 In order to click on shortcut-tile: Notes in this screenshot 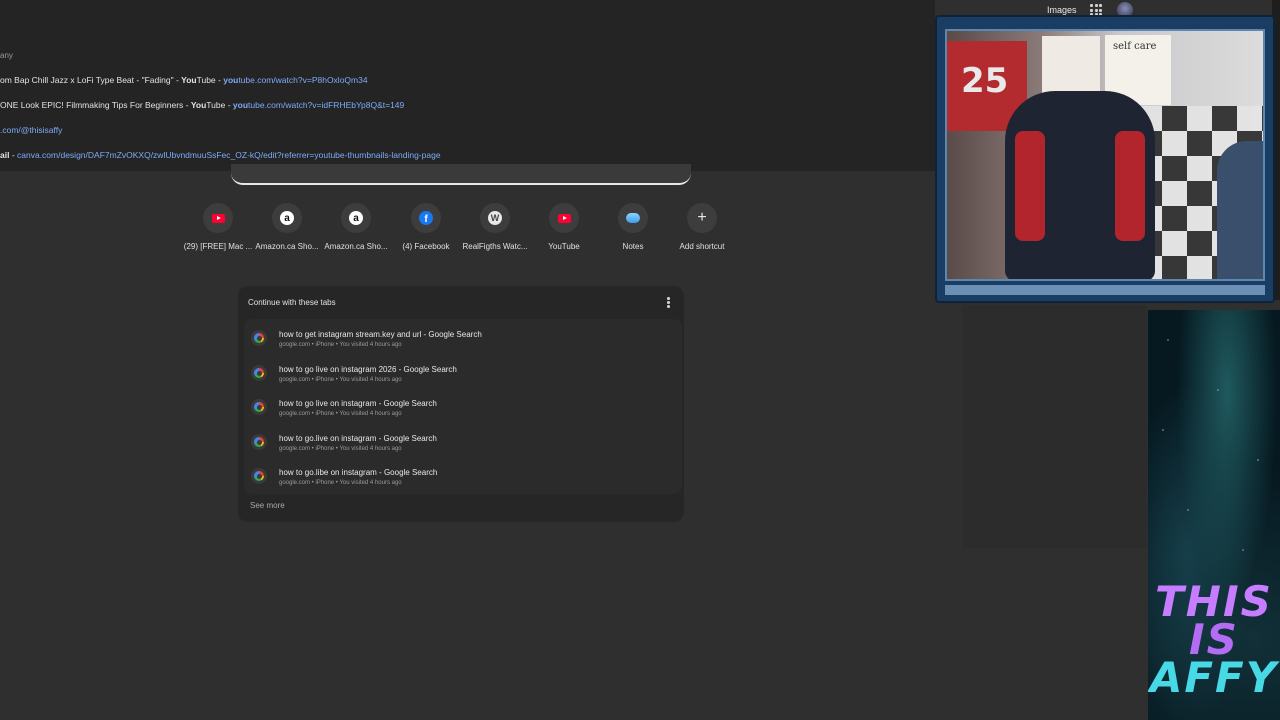, I will do `click(633, 227)`.